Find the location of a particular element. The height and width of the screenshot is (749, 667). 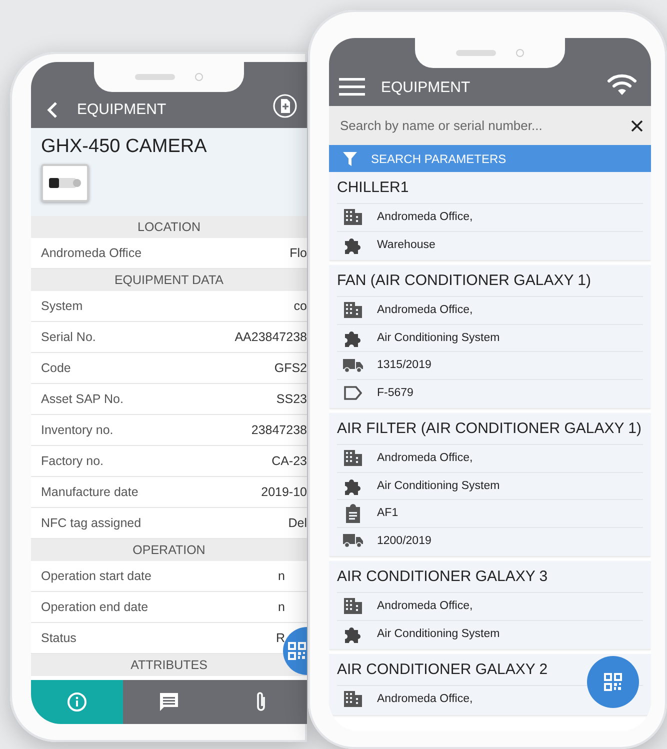

detail-text: AF1 is located at coordinates (387, 513).